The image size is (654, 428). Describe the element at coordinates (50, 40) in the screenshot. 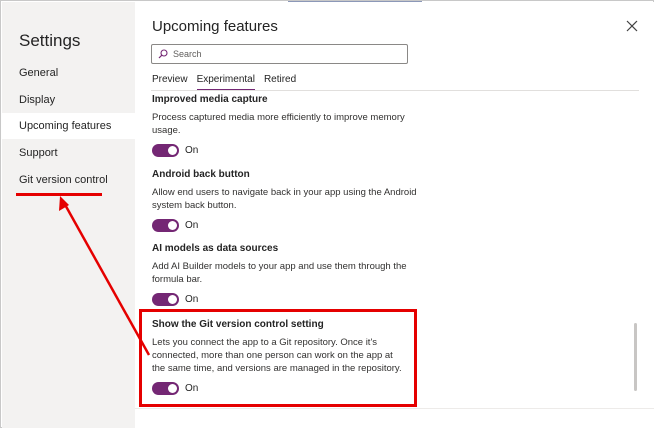

I see `sidebar-title: Settings` at that location.